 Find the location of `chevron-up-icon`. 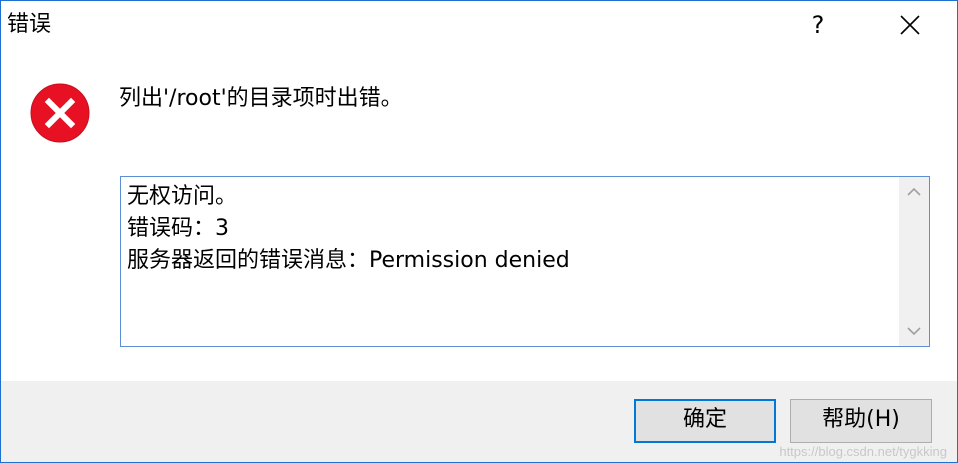

chevron-up-icon is located at coordinates (914, 191).